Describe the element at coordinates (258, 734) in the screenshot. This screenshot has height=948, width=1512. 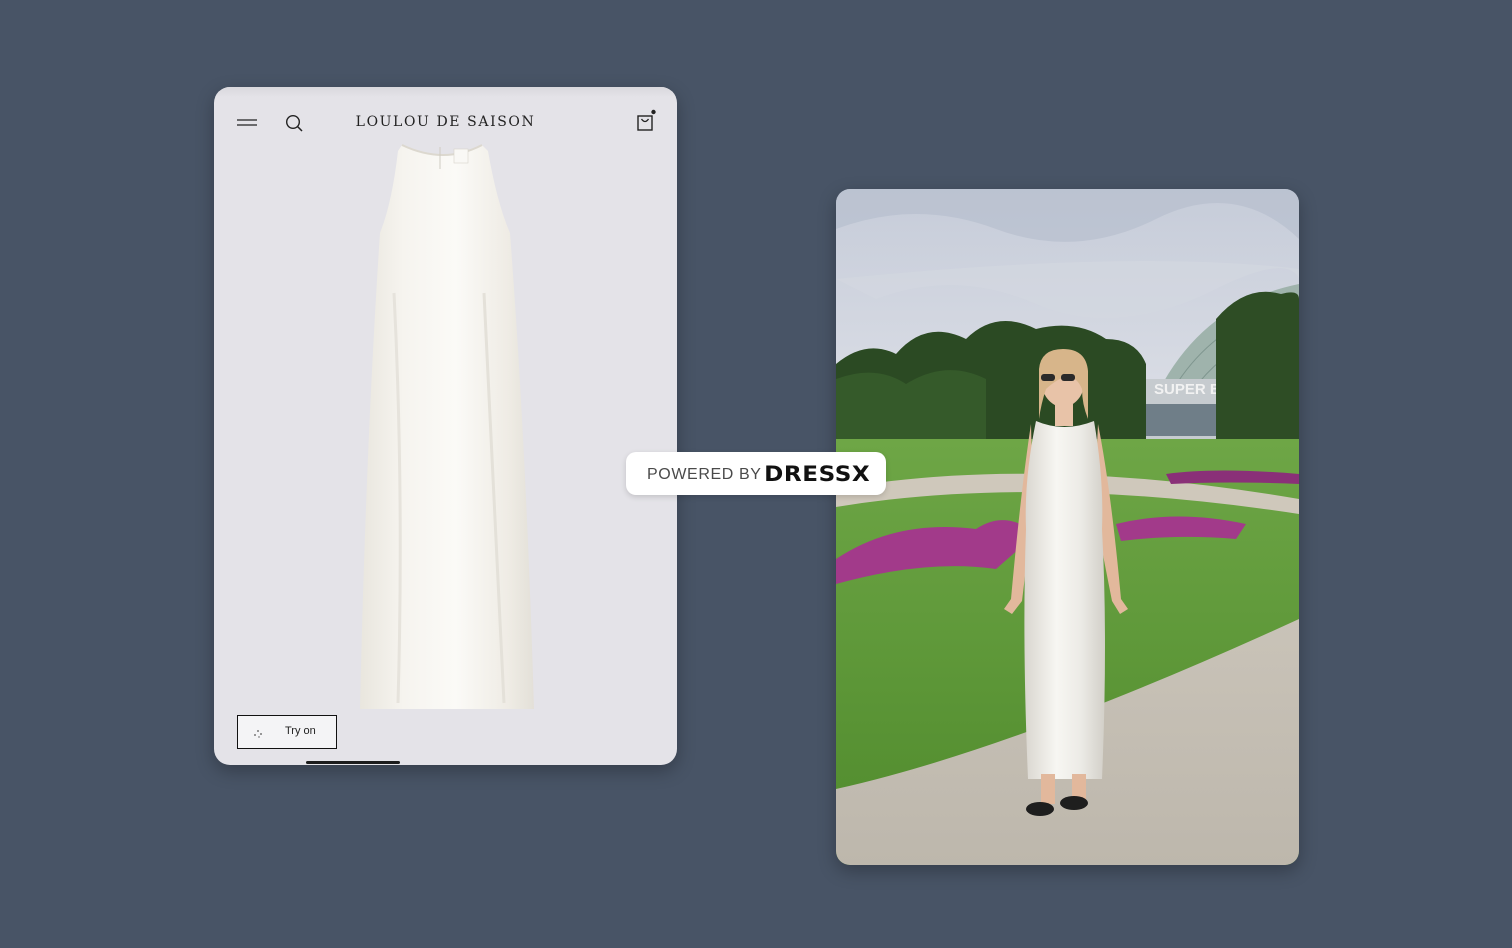
I see `sparkle-icon` at that location.